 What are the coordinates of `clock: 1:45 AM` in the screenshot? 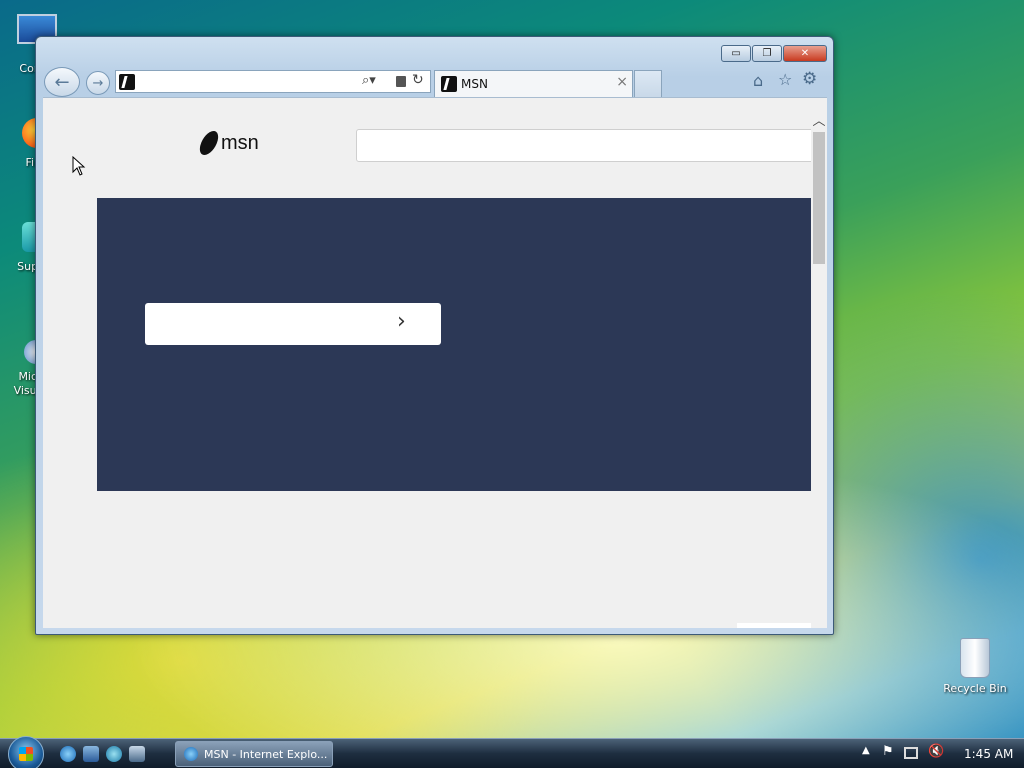 It's located at (988, 754).